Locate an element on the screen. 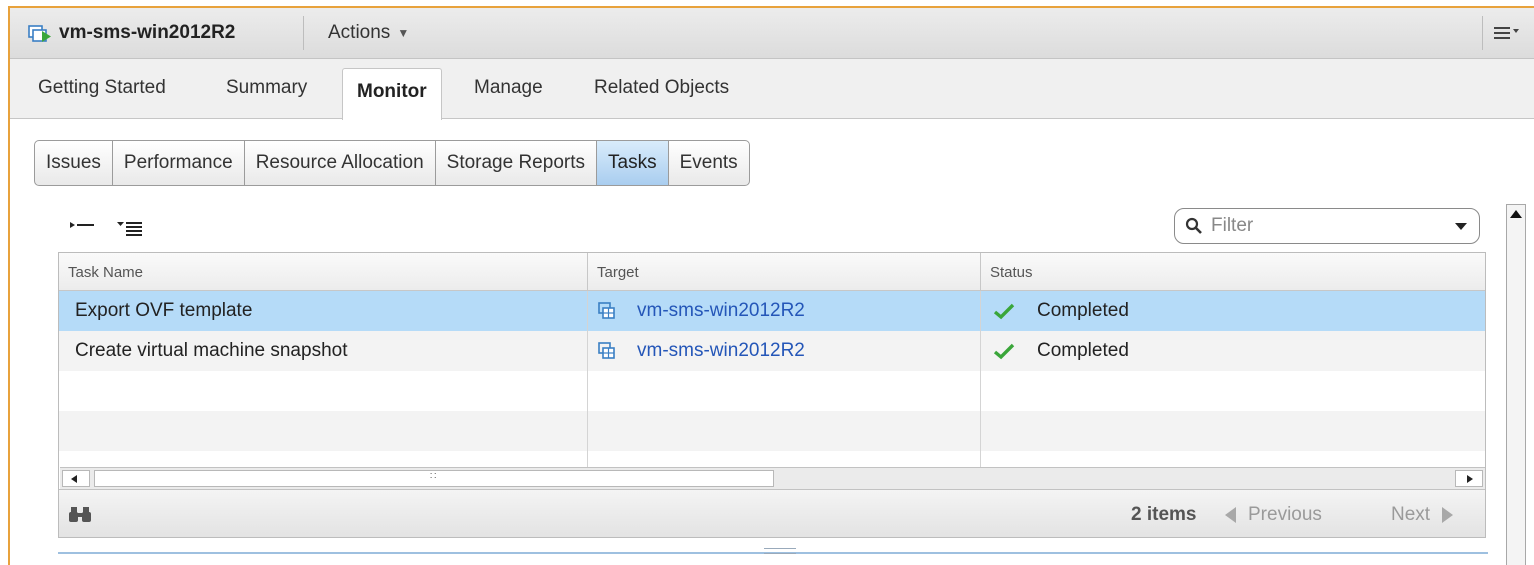 Image resolution: width=1534 pixels, height=565 pixels. grid-footer: 2 items Previous Next is located at coordinates (772, 513).